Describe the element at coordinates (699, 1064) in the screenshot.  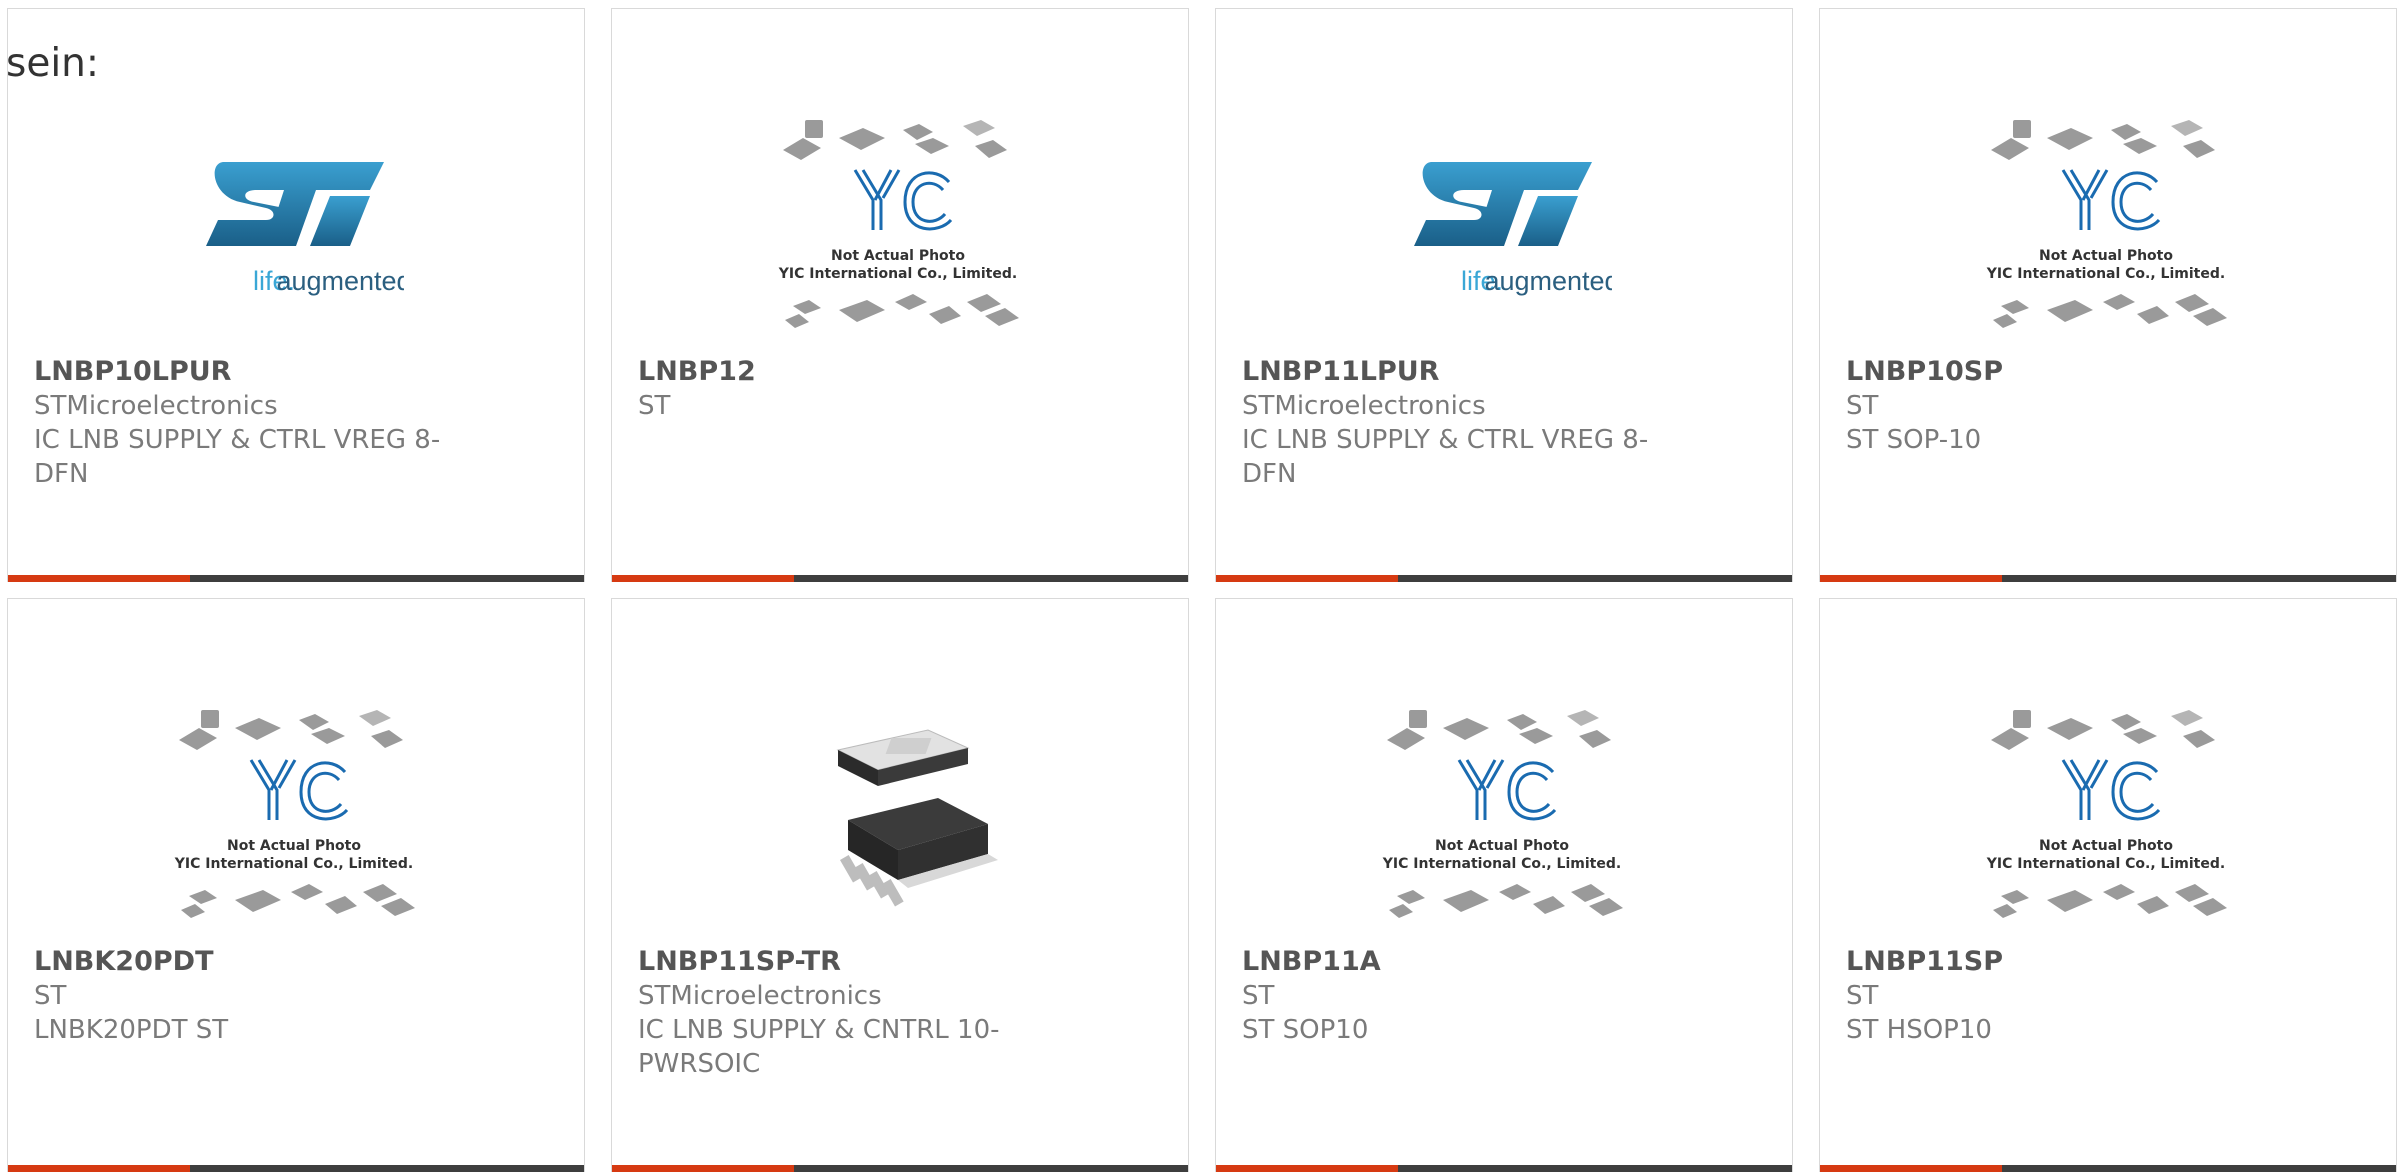
I see `description-line: PWRSOIC` at that location.